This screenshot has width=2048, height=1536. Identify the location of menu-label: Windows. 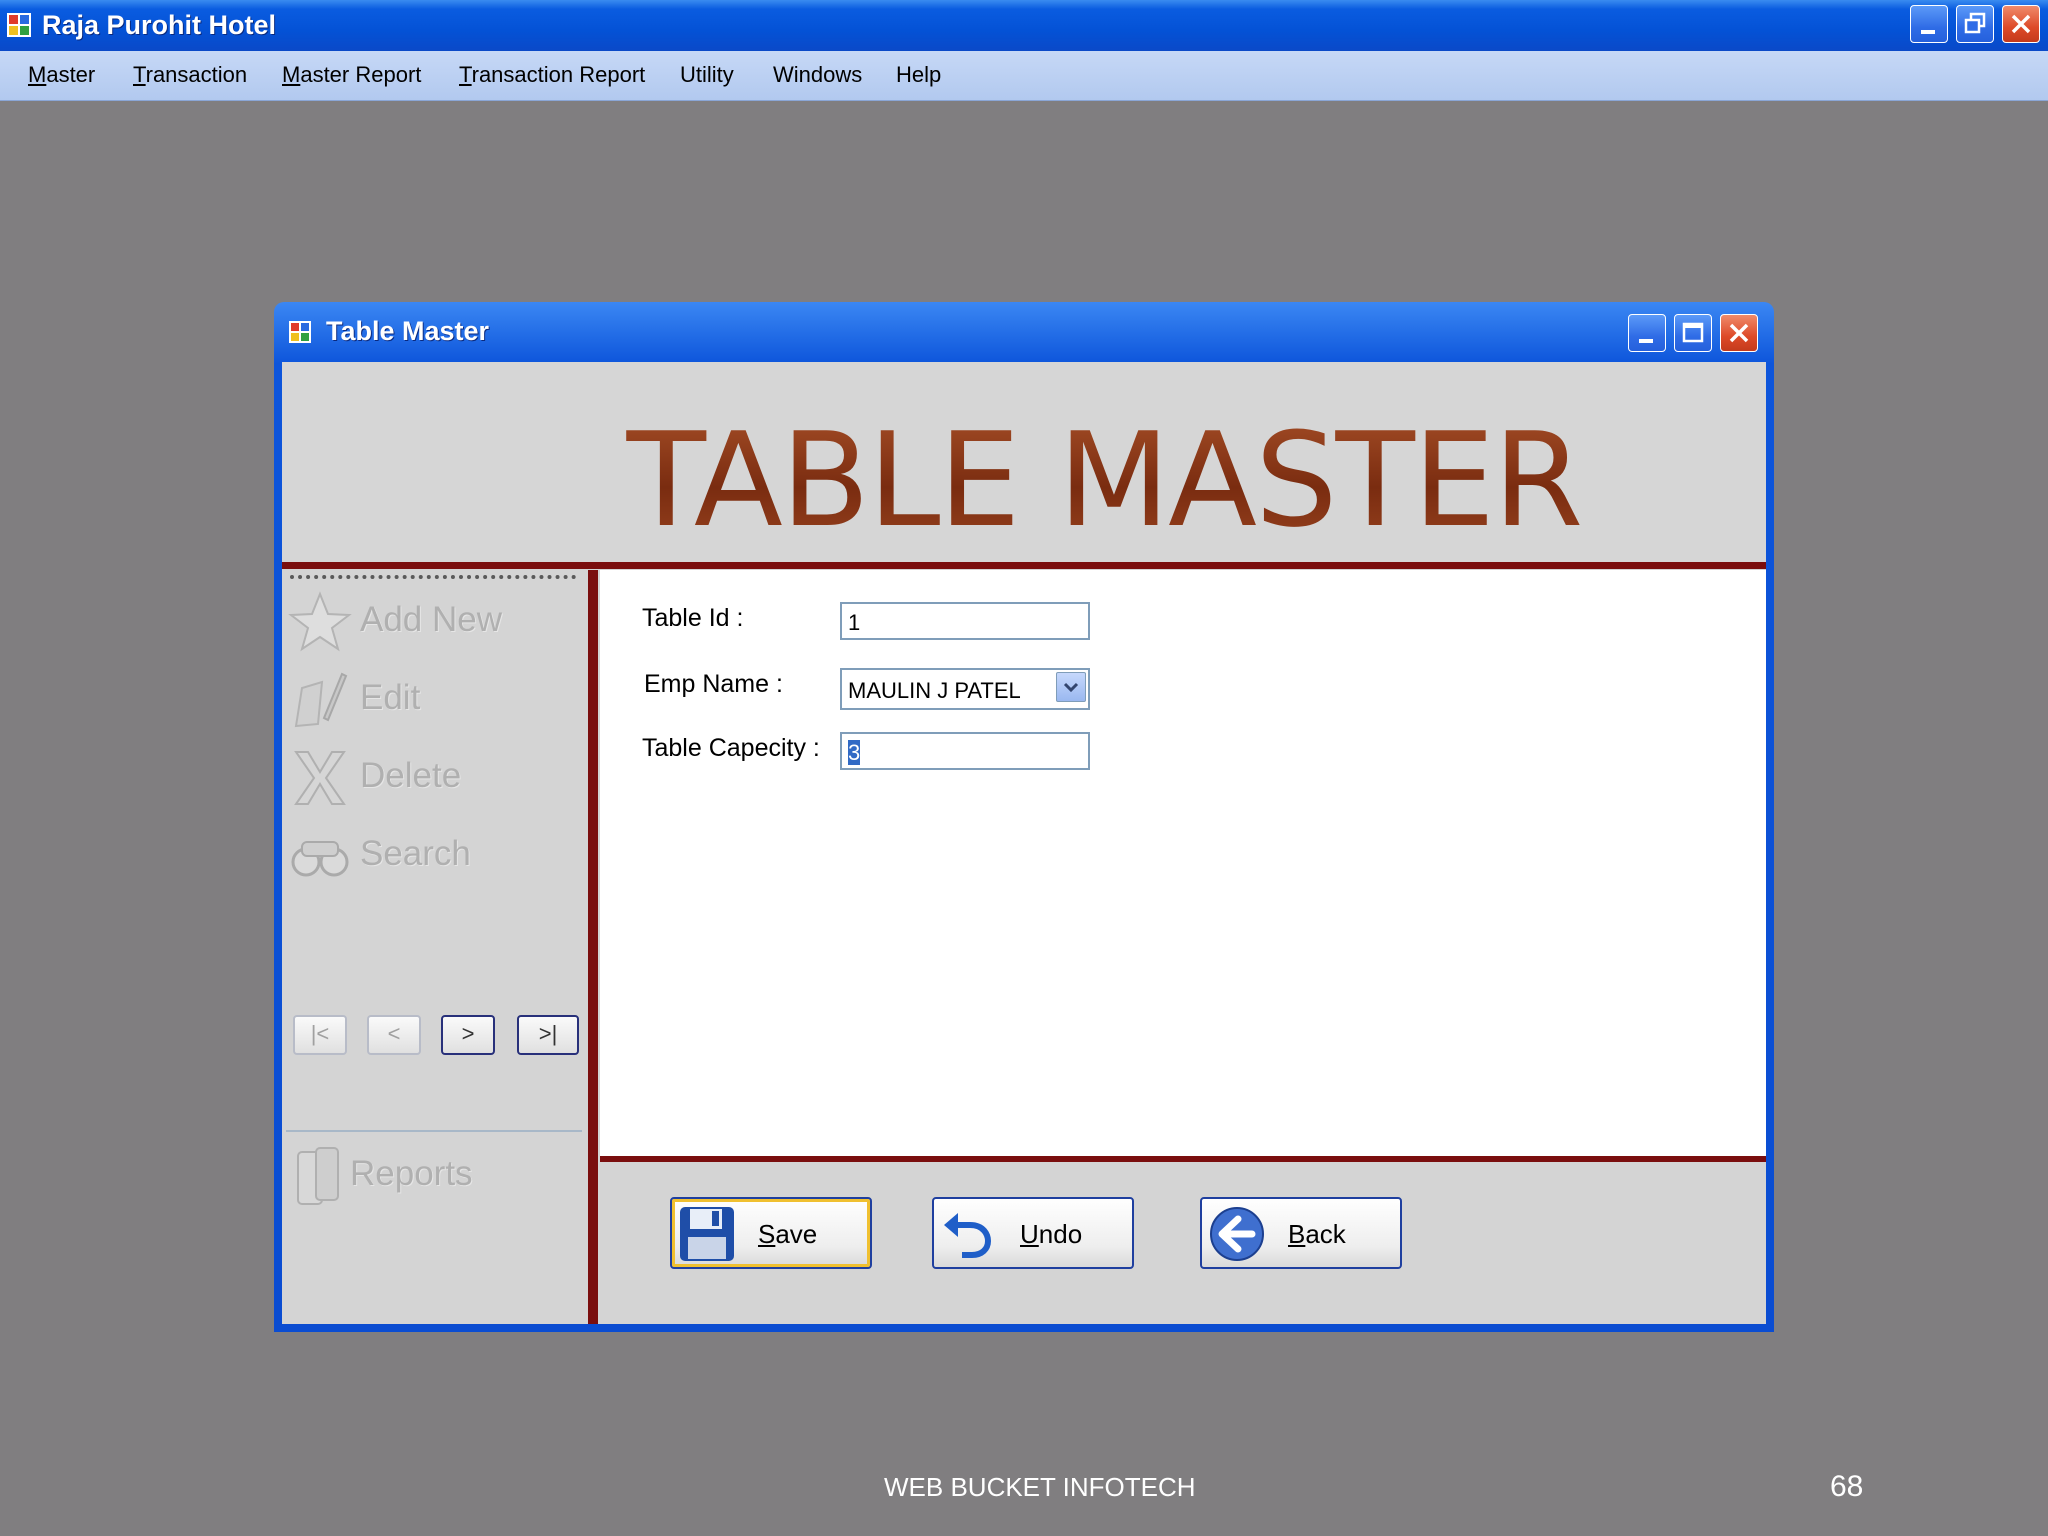
(818, 74).